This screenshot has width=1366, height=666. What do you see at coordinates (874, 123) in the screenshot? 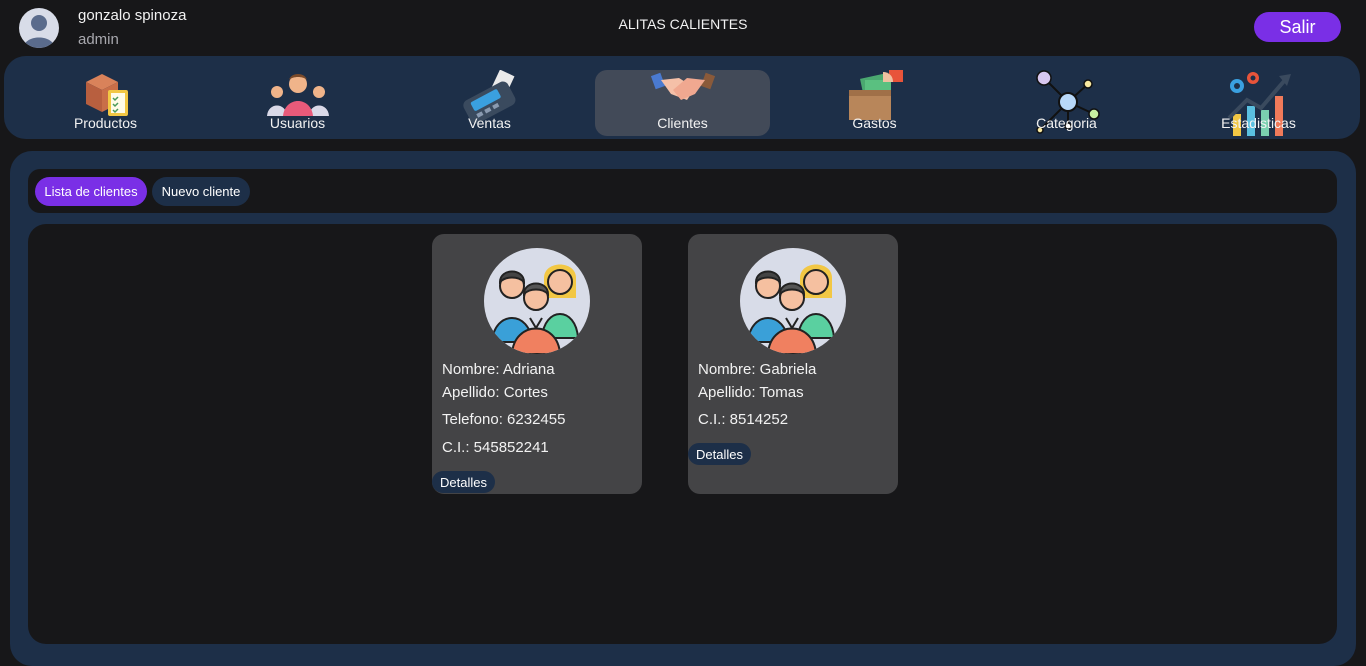
I see `nav-label: Gastos` at bounding box center [874, 123].